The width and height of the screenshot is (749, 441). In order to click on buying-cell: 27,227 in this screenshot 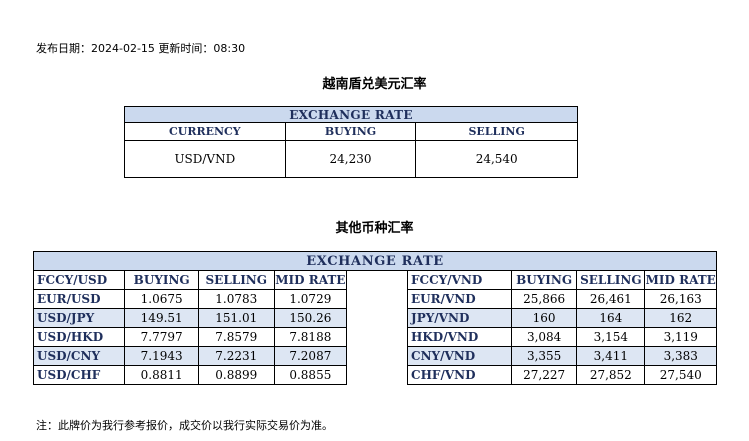, I will do `click(544, 375)`.